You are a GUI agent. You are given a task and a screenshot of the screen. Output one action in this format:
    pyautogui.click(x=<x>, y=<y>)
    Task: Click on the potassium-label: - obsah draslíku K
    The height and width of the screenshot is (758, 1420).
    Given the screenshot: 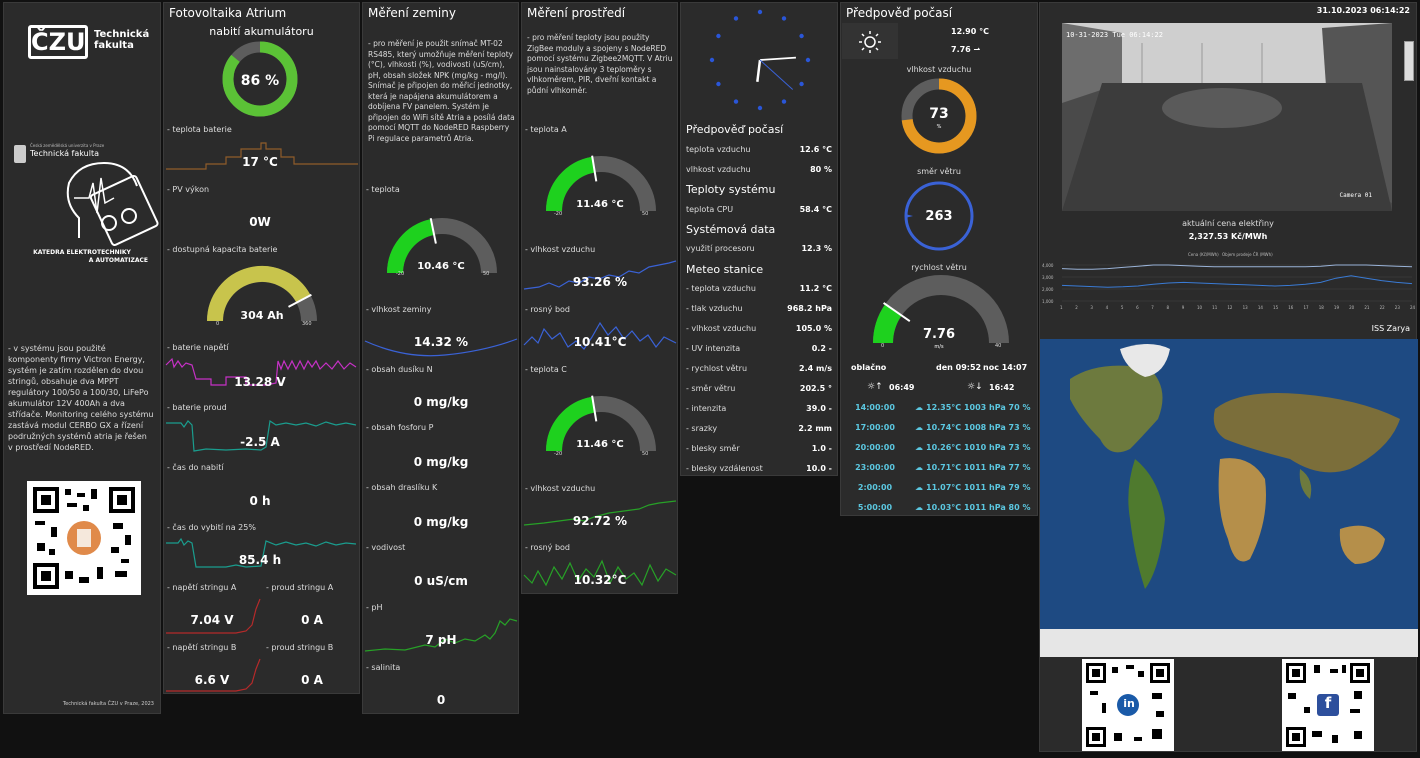 What is the action you would take?
    pyautogui.click(x=402, y=487)
    